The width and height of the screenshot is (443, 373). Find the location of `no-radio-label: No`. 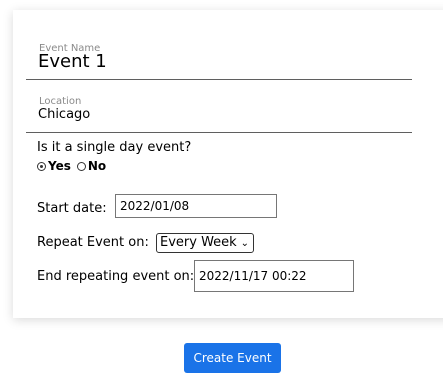

no-radio-label: No is located at coordinates (97, 166).